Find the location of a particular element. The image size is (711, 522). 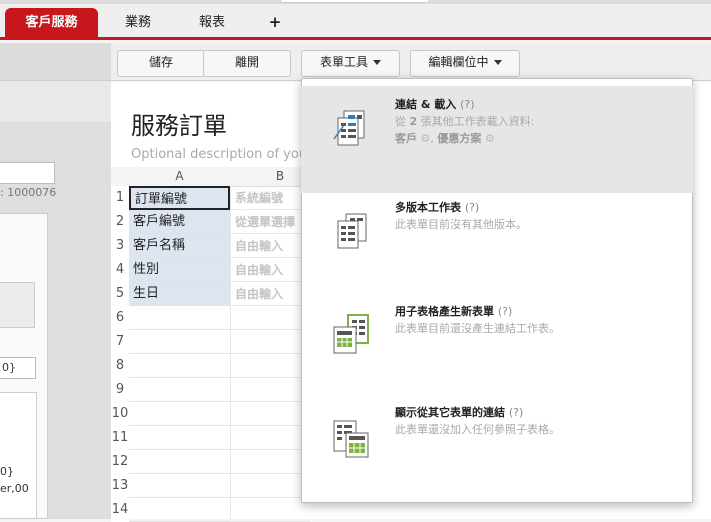

menu-item-multi-version-desc: 此表單目前沒有其他版本。 is located at coordinates (461, 224).